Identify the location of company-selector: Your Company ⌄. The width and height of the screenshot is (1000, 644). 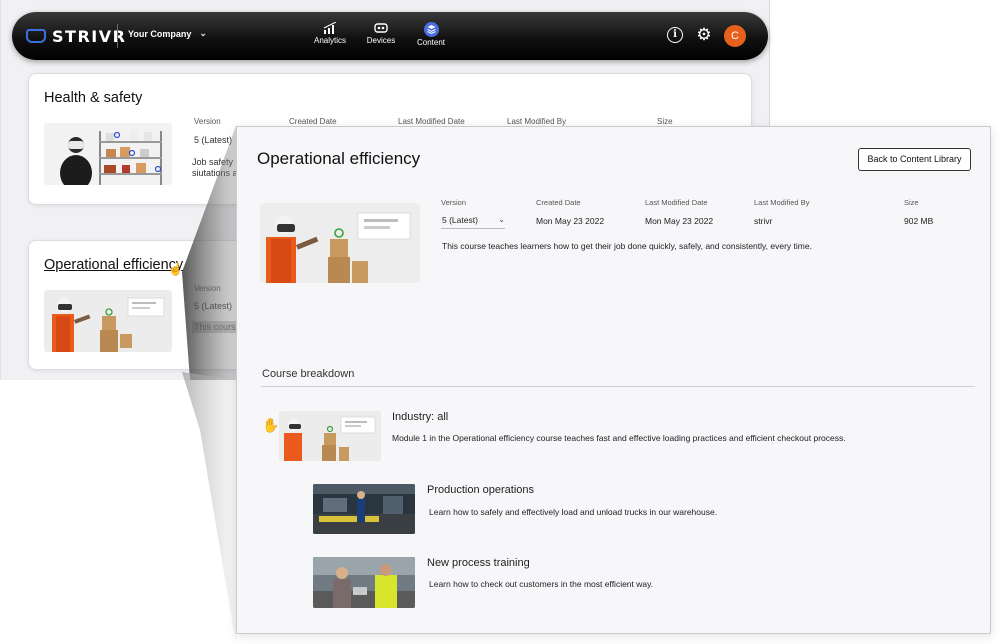
(167, 33).